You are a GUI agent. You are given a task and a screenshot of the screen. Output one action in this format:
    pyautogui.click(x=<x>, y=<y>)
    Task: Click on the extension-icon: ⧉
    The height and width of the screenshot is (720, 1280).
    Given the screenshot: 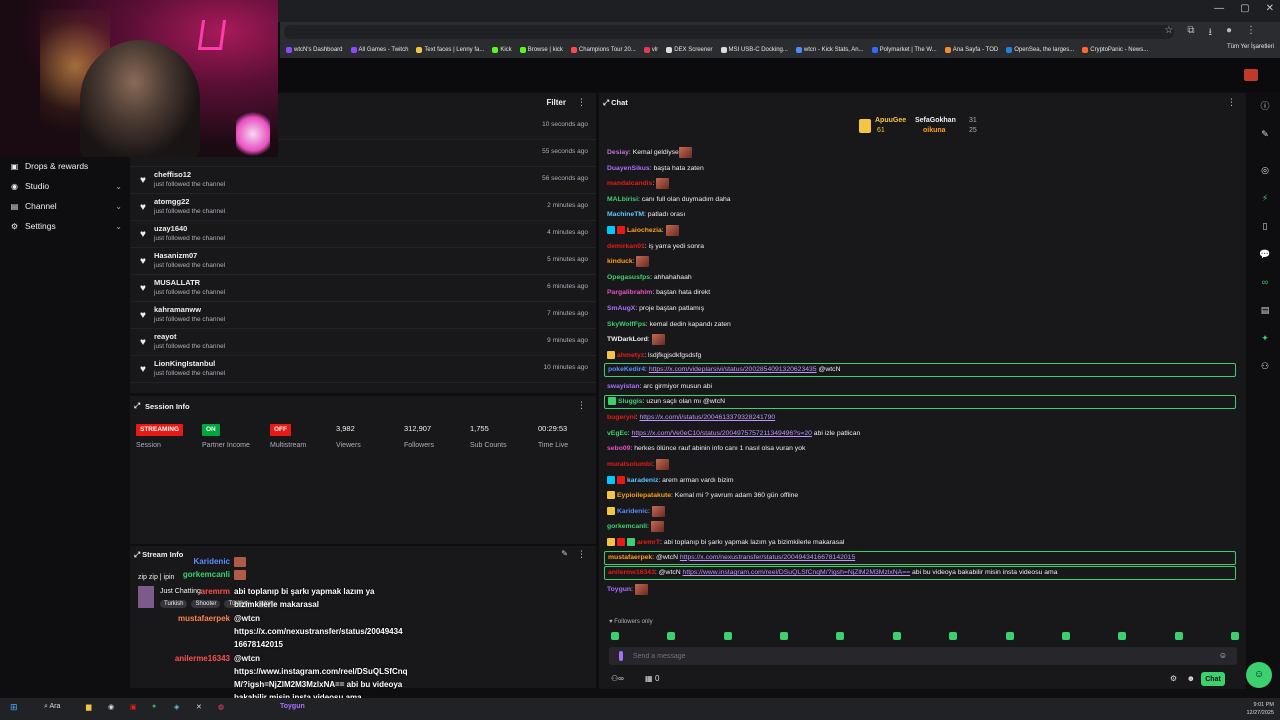 What is the action you would take?
    pyautogui.click(x=1190, y=33)
    